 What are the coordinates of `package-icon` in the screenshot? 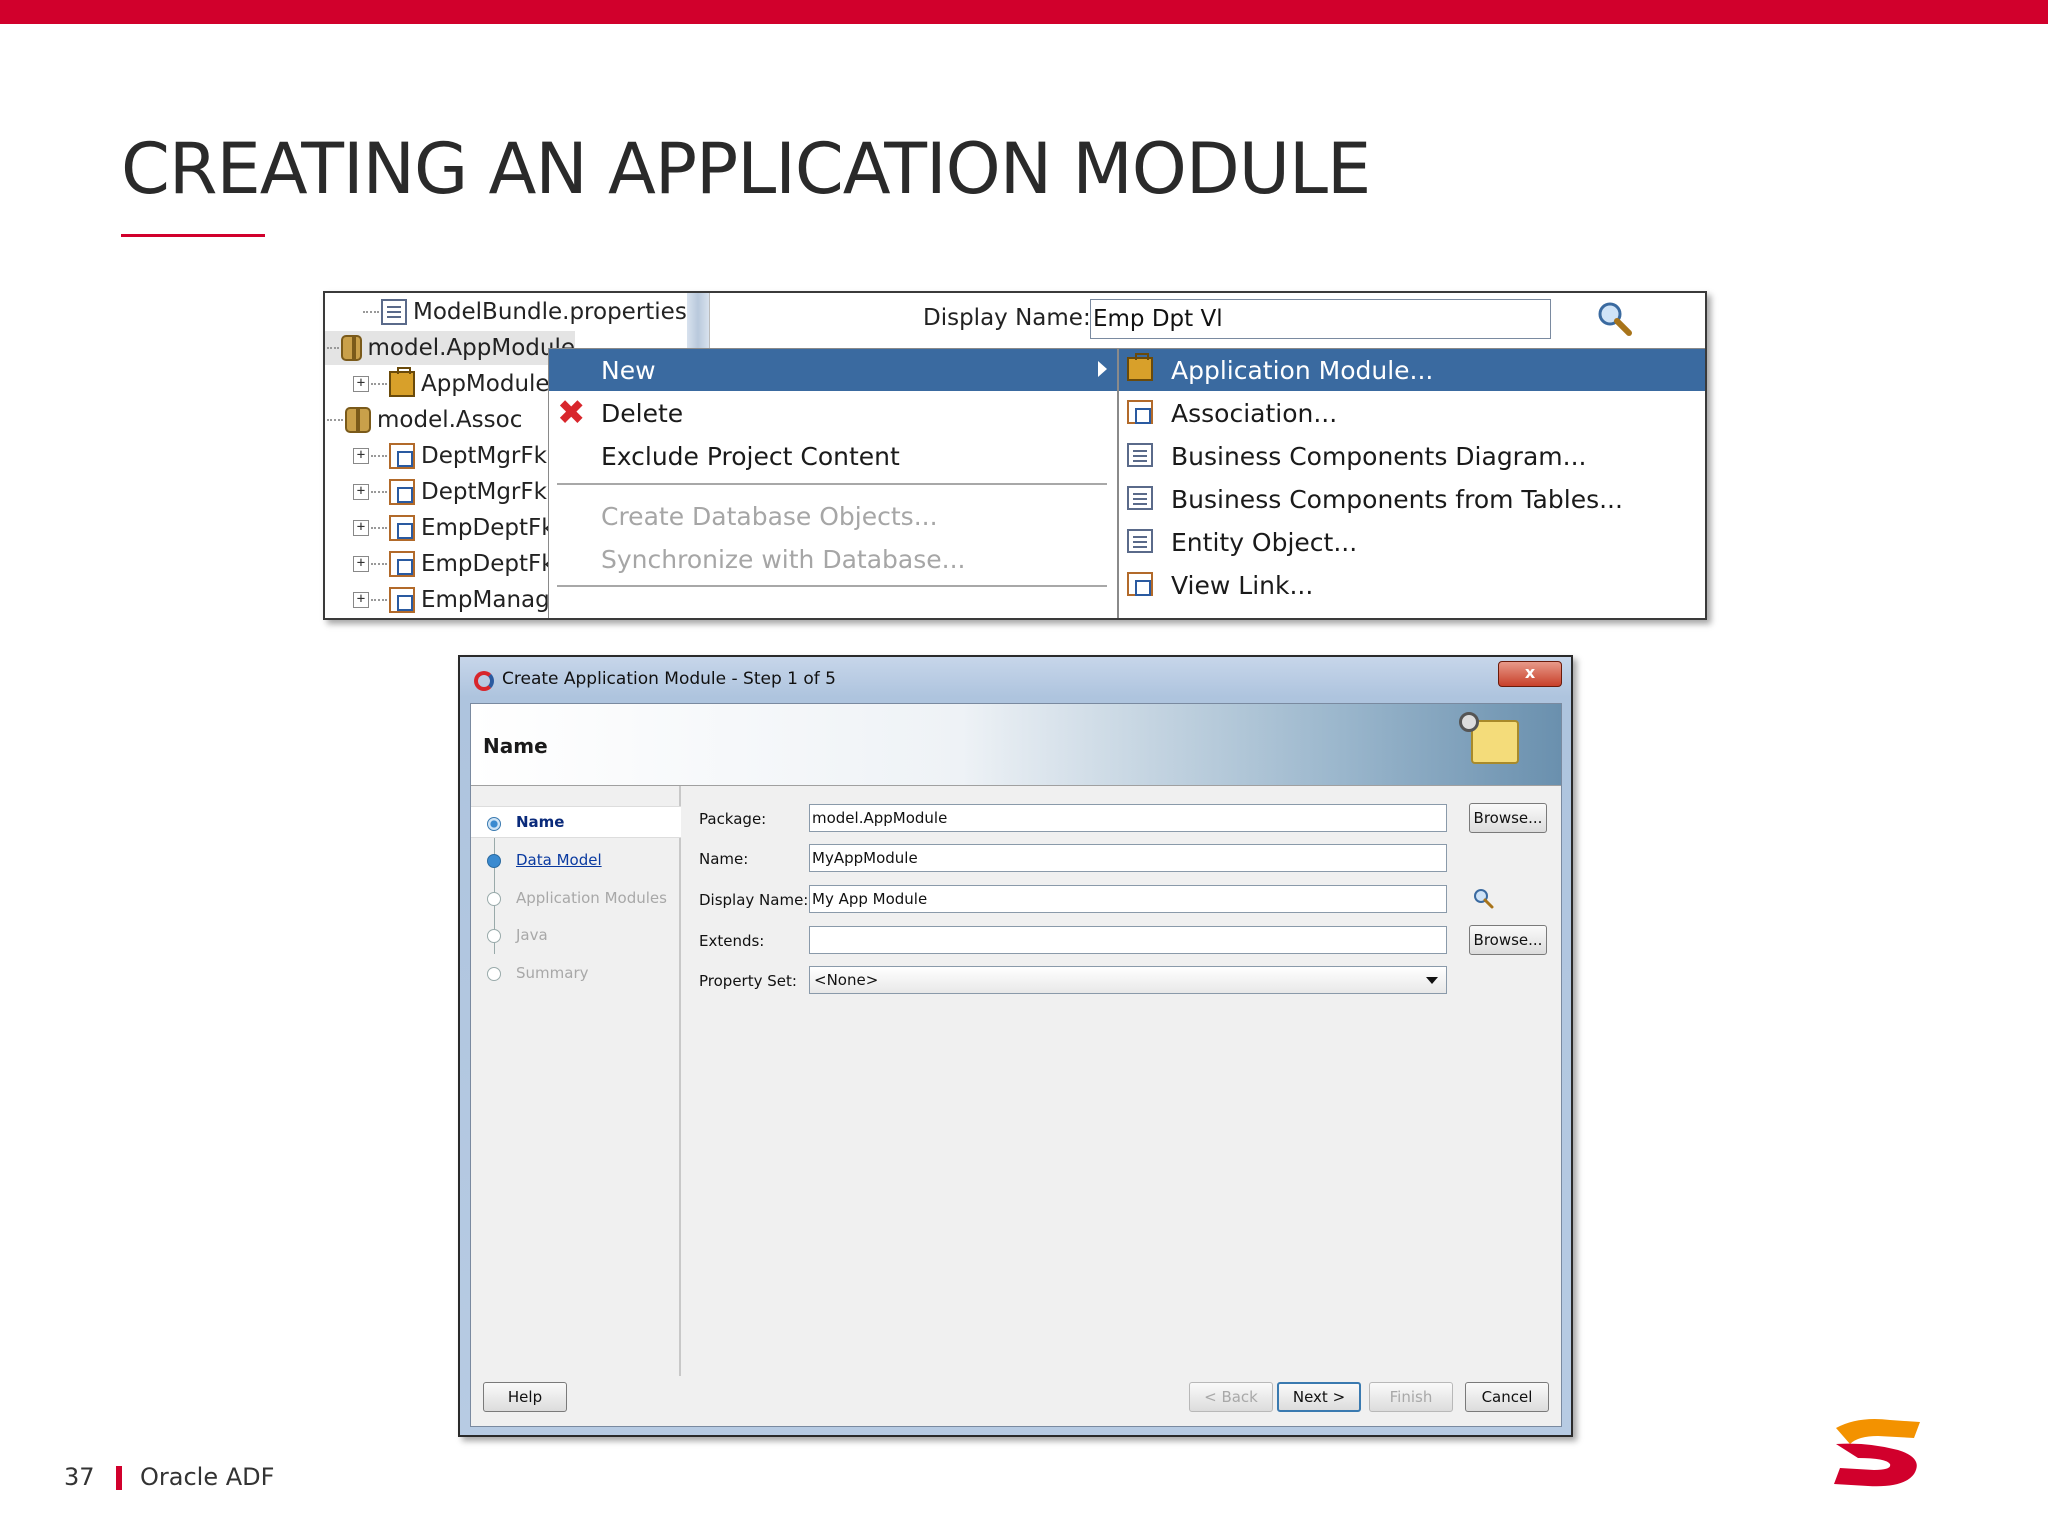 It's located at (358, 420).